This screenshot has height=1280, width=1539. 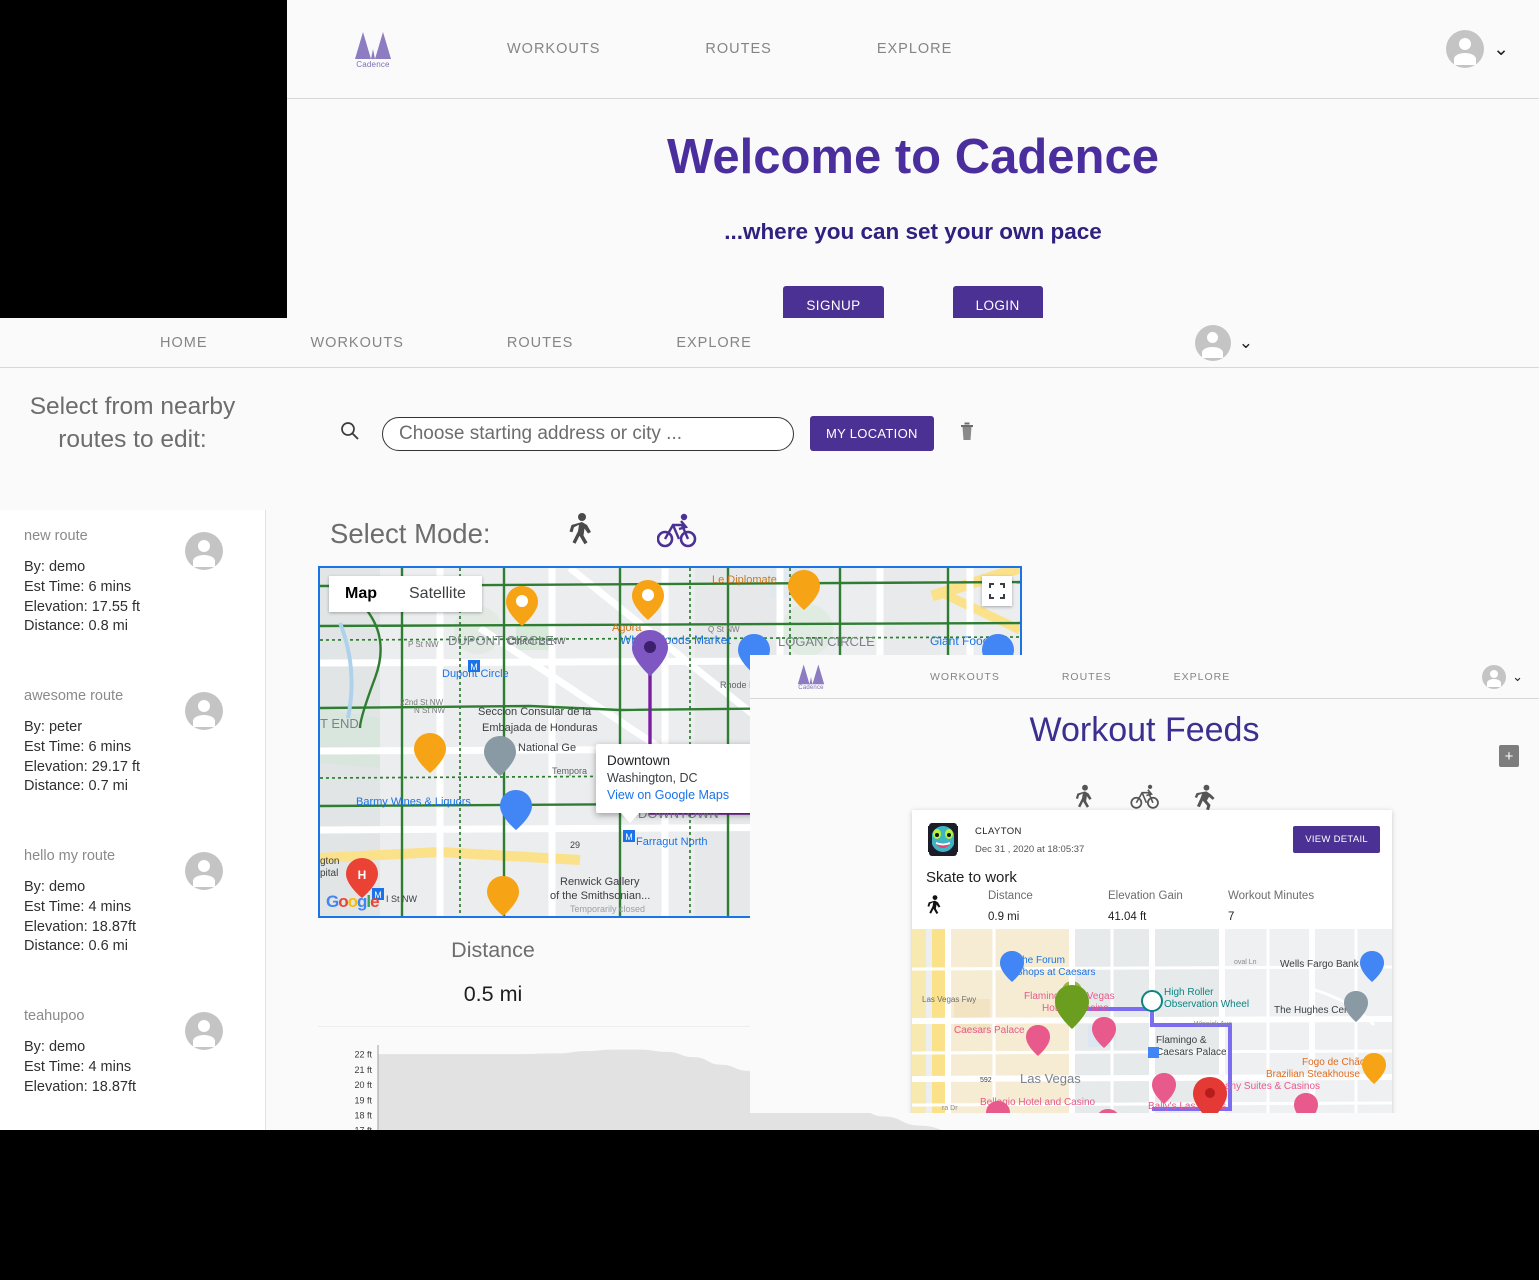 What do you see at coordinates (363, 1070) in the screenshot?
I see `y-axis-tick: 21 ft` at bounding box center [363, 1070].